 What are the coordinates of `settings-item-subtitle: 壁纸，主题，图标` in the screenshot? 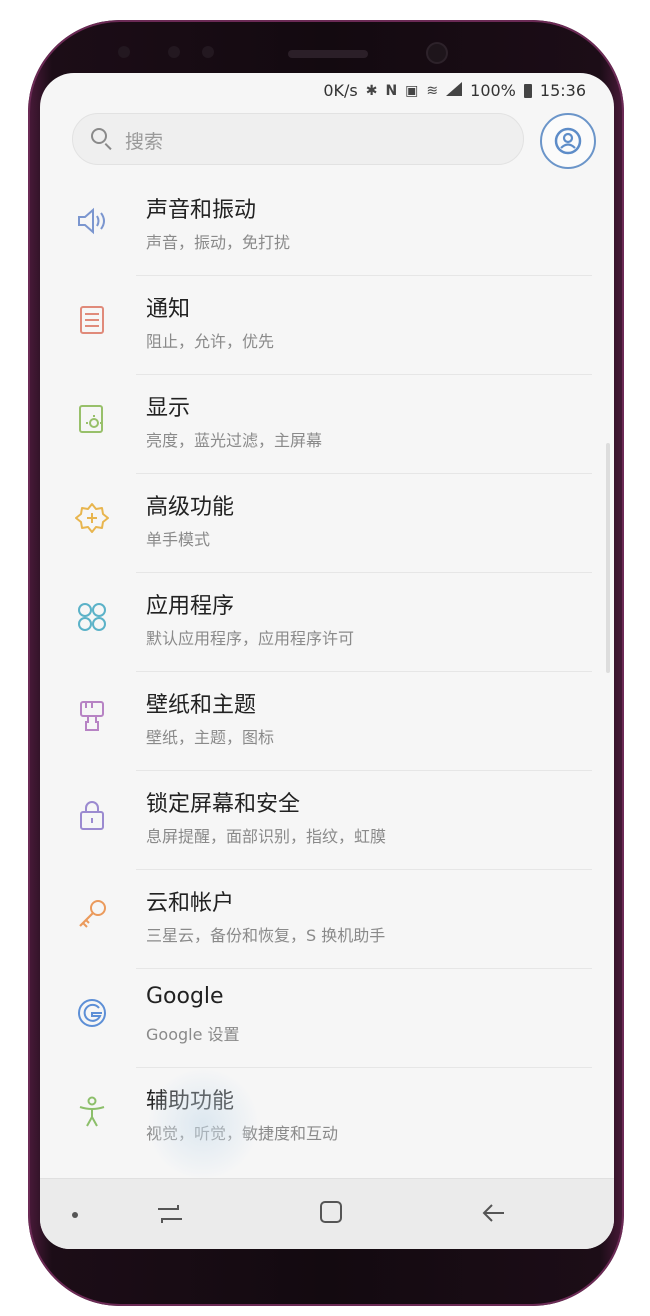 It's located at (210, 737).